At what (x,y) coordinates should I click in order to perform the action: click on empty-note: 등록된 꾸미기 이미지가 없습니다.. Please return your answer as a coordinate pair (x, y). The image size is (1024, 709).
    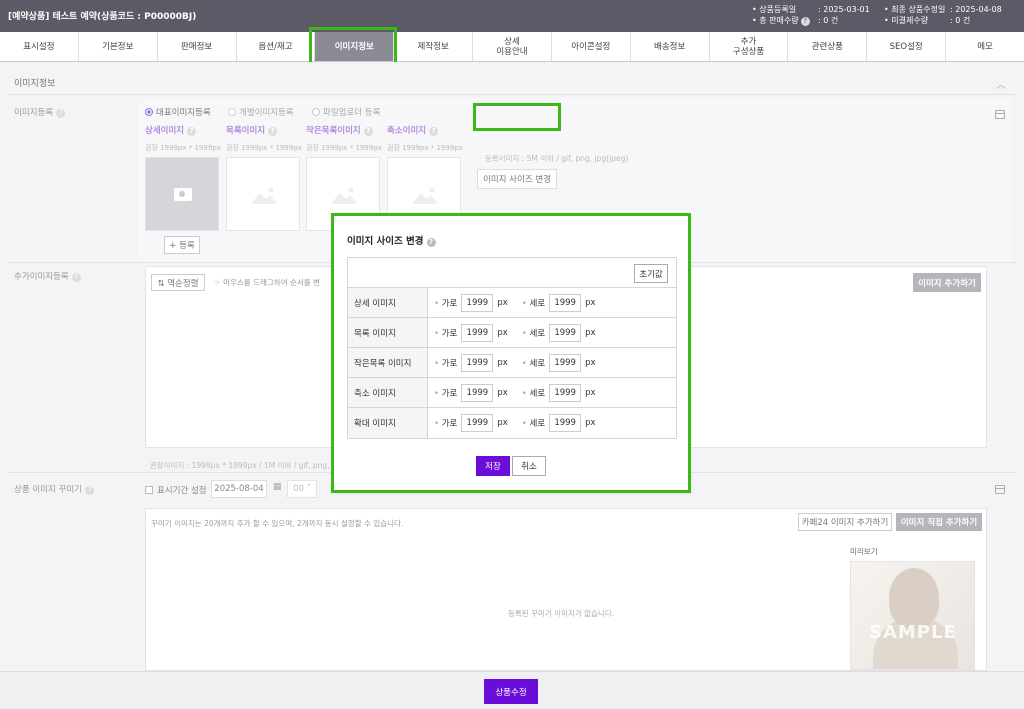
    Looking at the image, I should click on (561, 613).